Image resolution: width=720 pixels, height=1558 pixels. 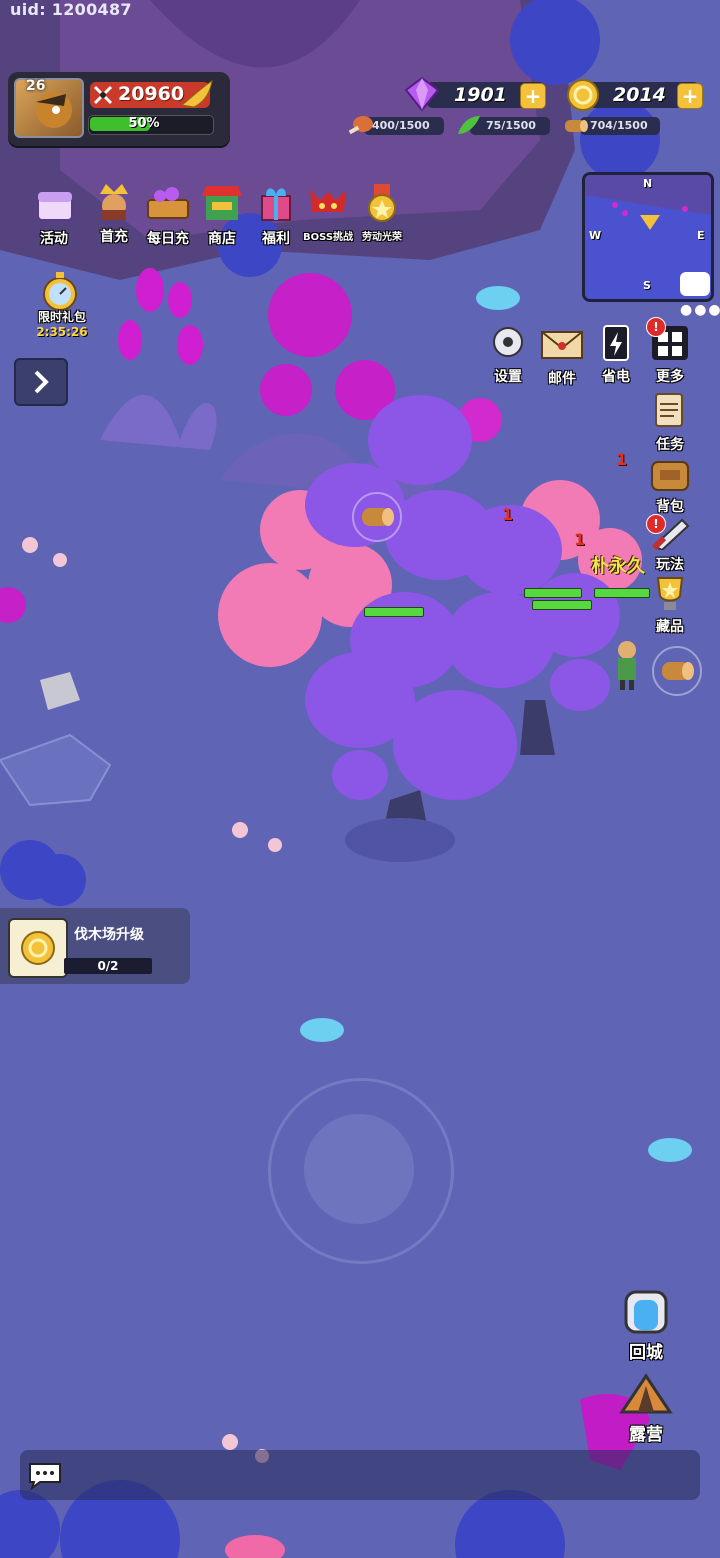 What do you see at coordinates (144, 123) in the screenshot?
I see `exp-percent: 50%` at bounding box center [144, 123].